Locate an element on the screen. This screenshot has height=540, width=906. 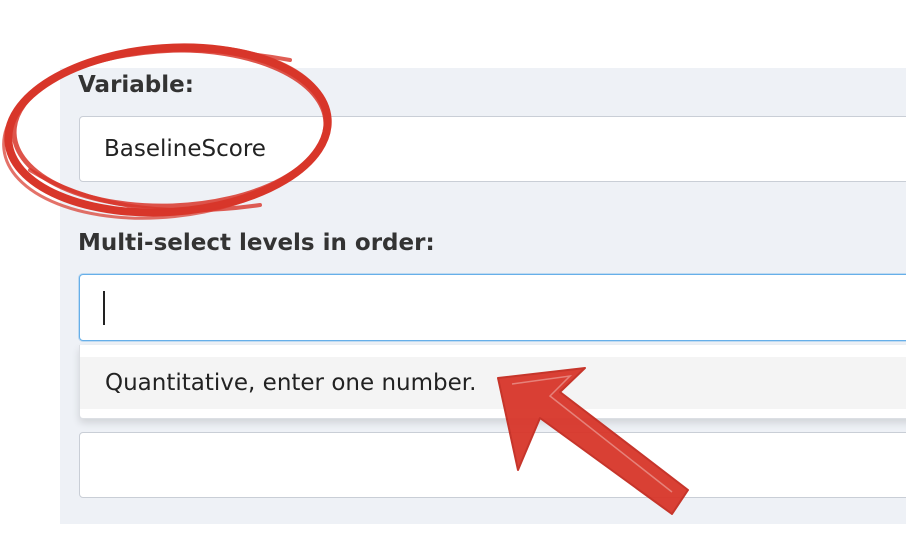
variable-select-value: BaselineScore is located at coordinates (185, 149).